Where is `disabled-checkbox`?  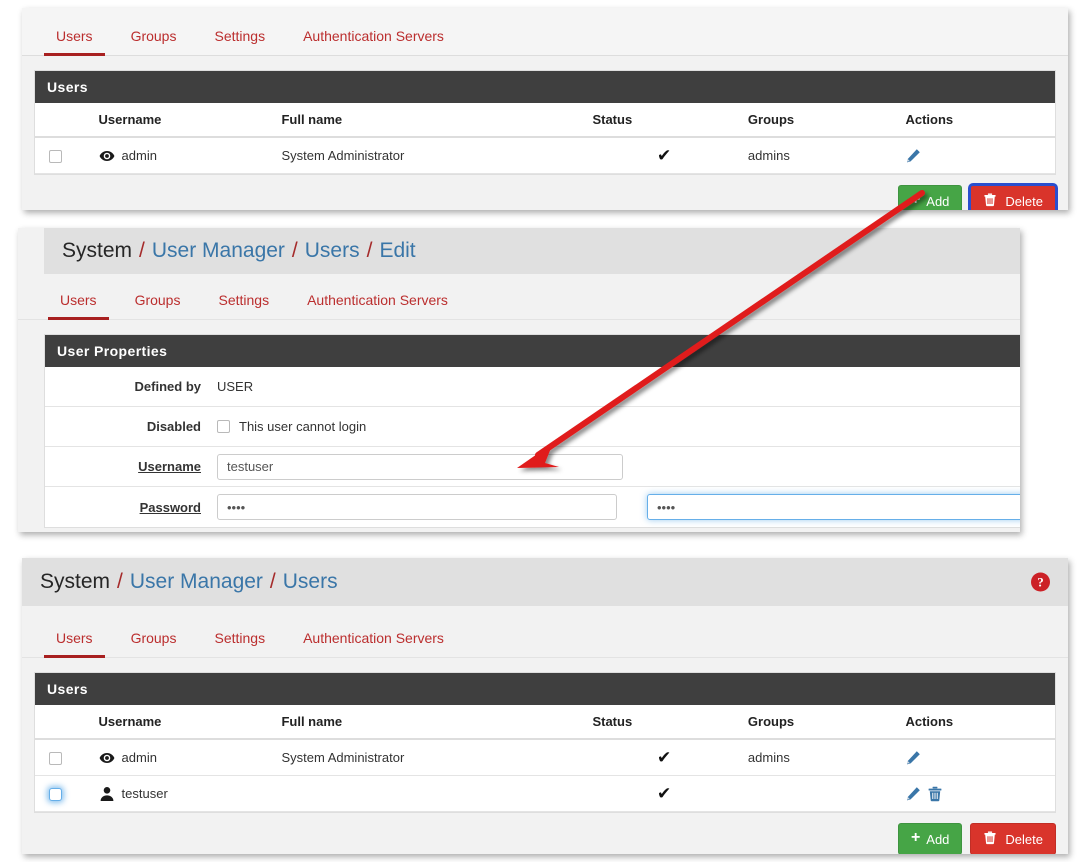 disabled-checkbox is located at coordinates (223, 426).